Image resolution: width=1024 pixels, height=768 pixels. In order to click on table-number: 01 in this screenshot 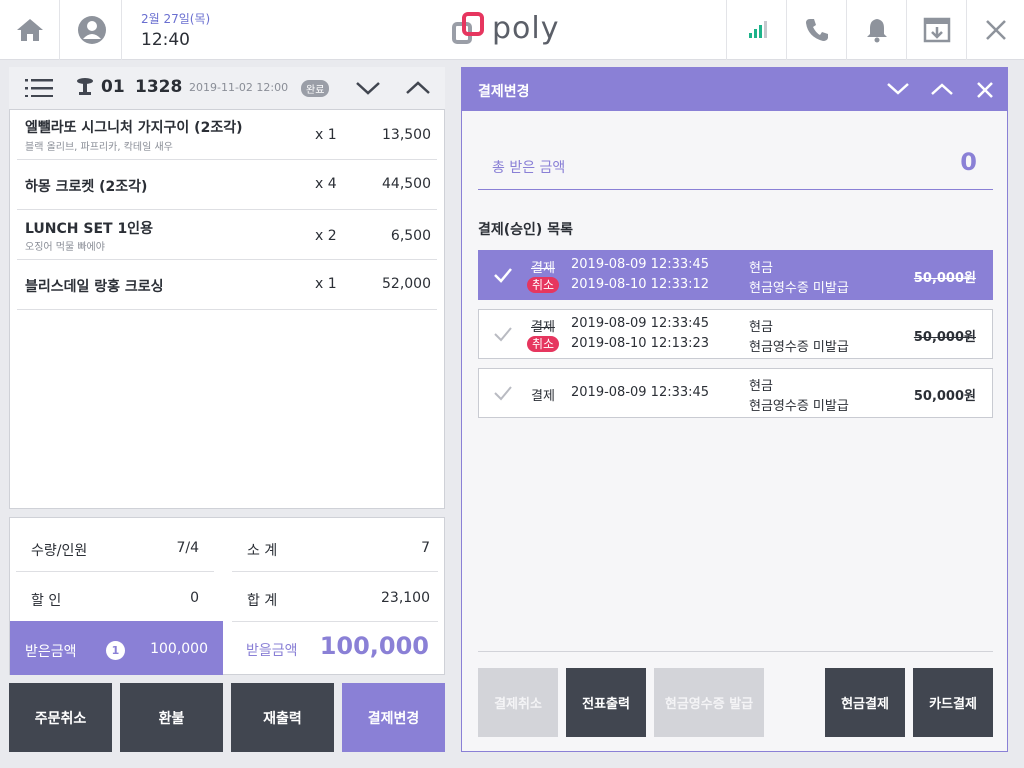, I will do `click(113, 87)`.